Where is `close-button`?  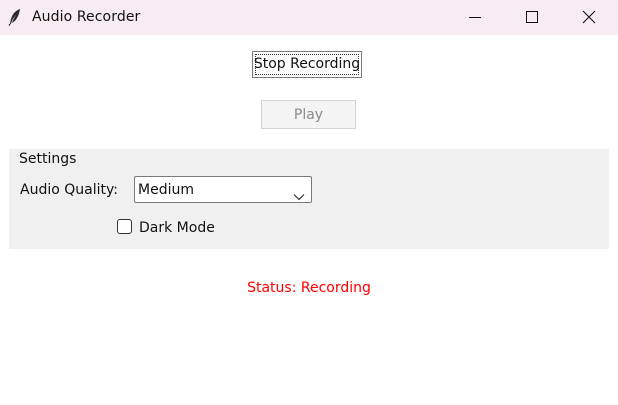
close-button is located at coordinates (589, 17).